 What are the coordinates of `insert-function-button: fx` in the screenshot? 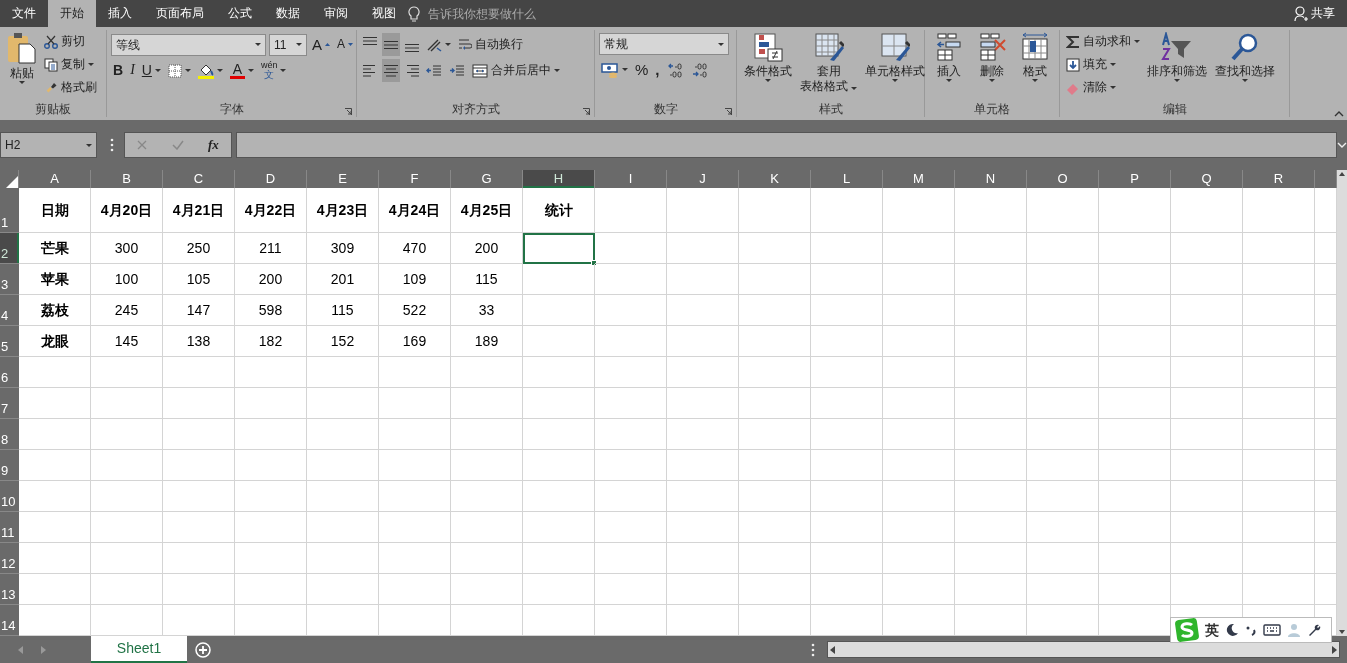 It's located at (213, 145).